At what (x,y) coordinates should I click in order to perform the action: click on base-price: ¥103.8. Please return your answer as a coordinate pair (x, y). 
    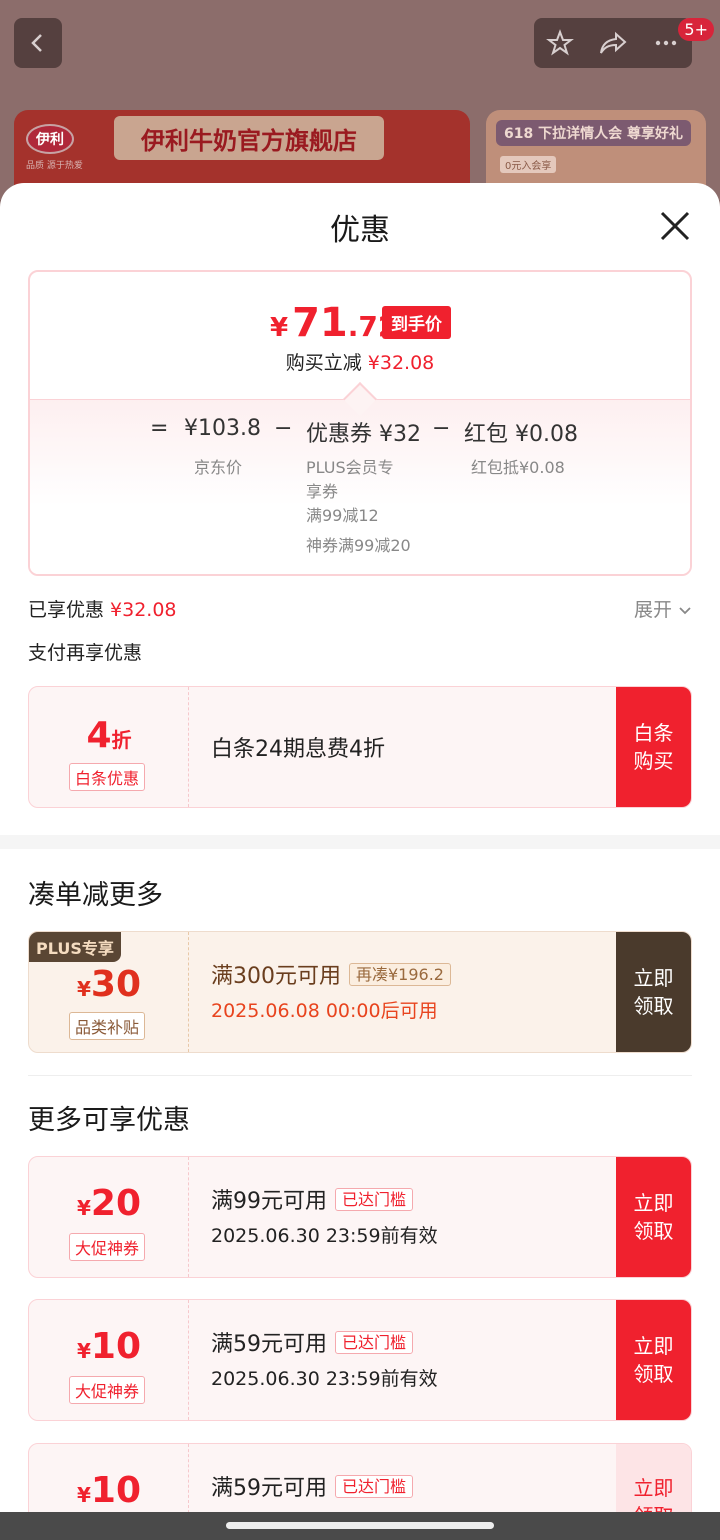
    Looking at the image, I should click on (222, 428).